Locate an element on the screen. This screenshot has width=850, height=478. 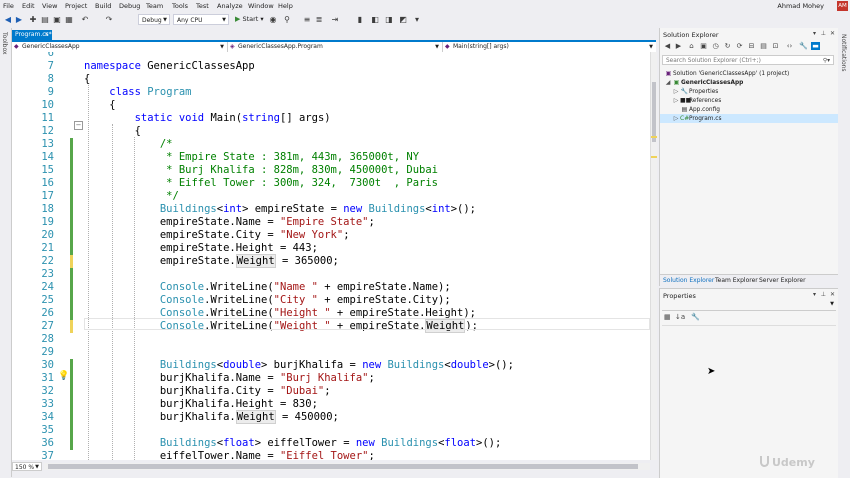
bookmark-icon: ▮ is located at coordinates (360, 20).